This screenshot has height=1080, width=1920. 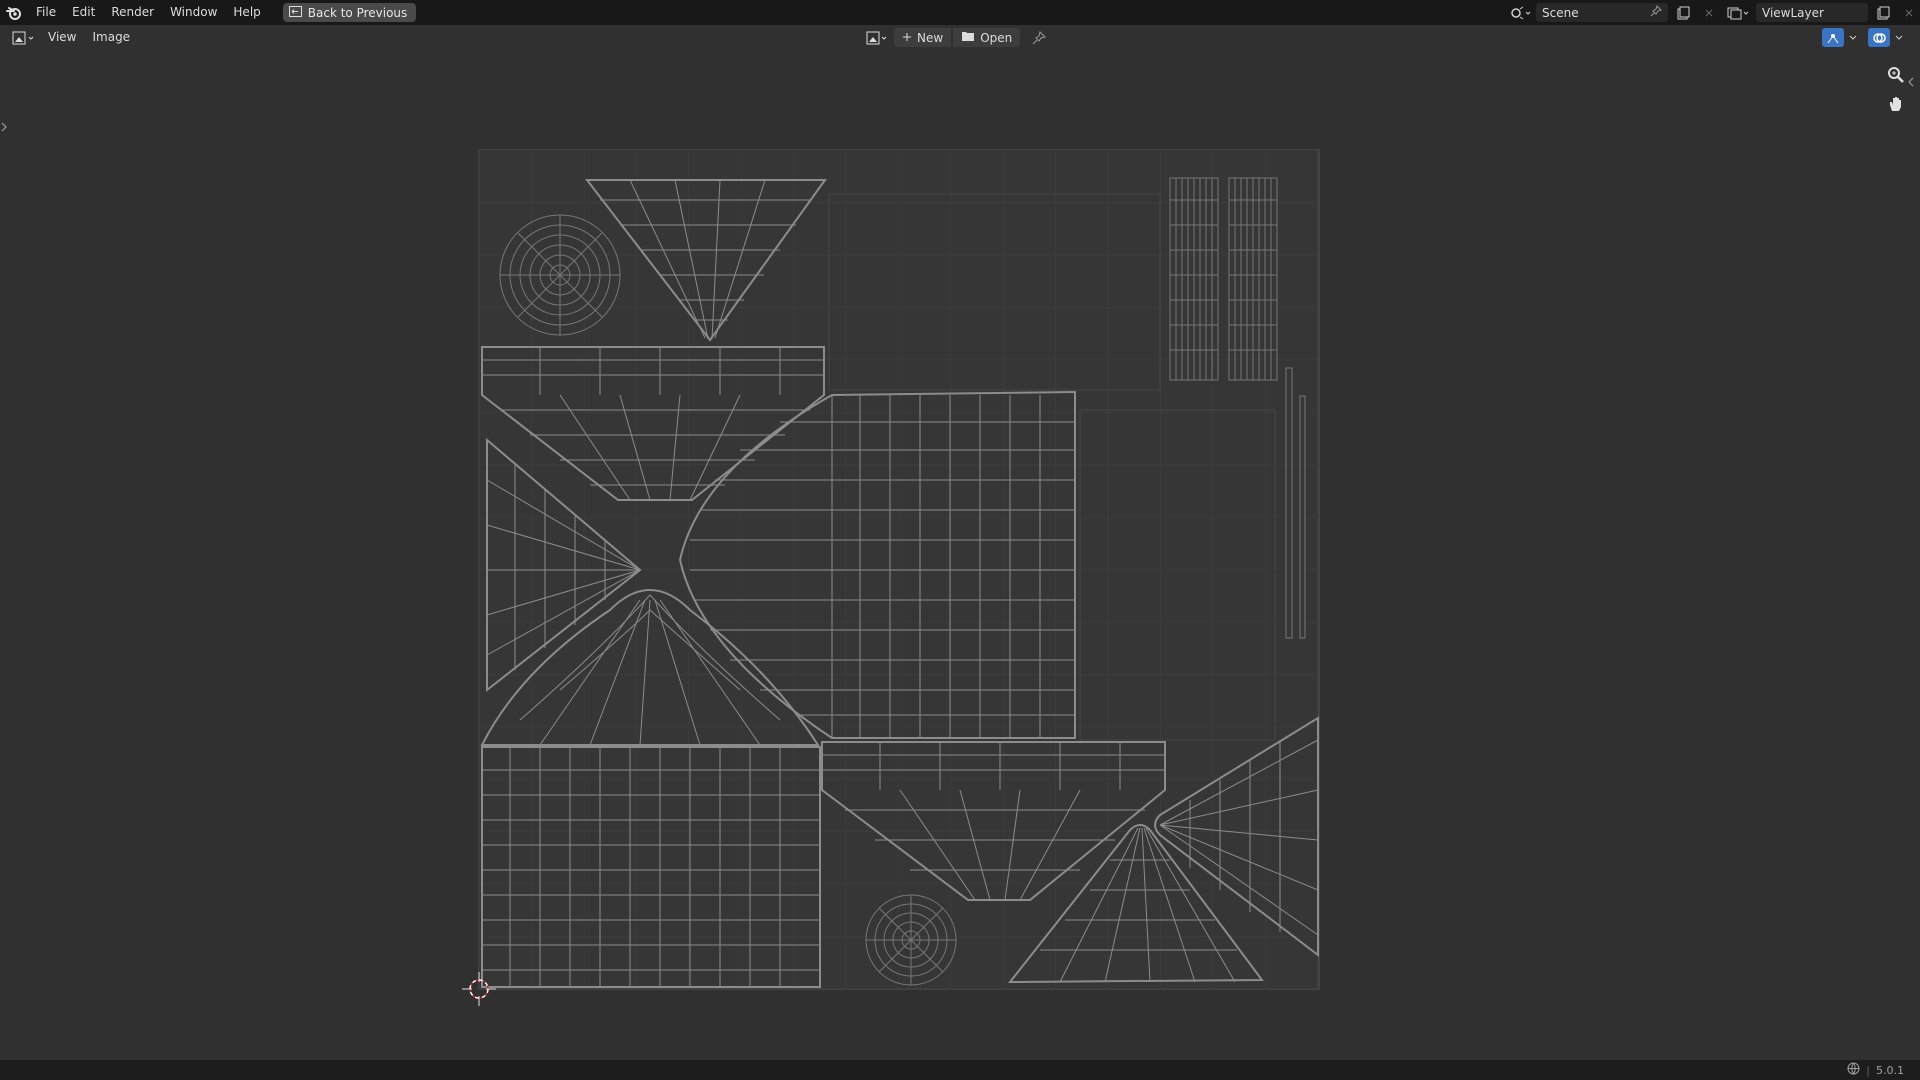 What do you see at coordinates (1853, 37) in the screenshot?
I see `gizmo-dropdown-icon` at bounding box center [1853, 37].